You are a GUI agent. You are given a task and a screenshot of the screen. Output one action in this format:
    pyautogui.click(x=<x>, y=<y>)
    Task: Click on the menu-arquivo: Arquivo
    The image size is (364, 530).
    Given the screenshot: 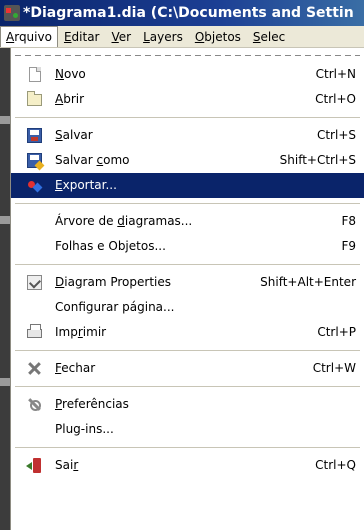 What is the action you would take?
    pyautogui.click(x=29, y=36)
    